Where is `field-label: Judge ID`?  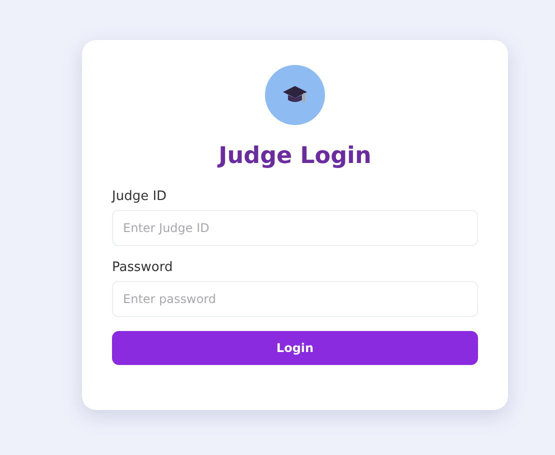 field-label: Judge ID is located at coordinates (139, 196).